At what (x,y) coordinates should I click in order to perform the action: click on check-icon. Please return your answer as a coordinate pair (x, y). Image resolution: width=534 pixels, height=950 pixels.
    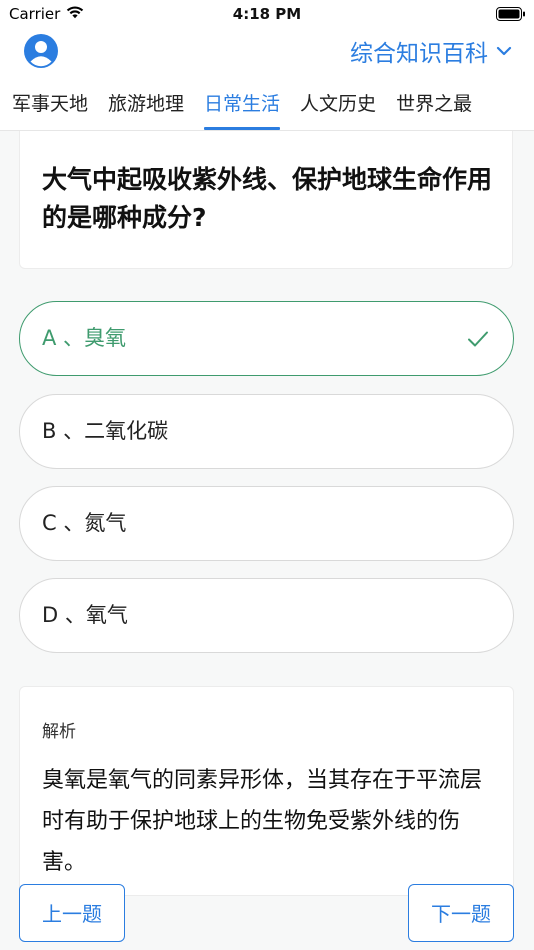
    Looking at the image, I should click on (478, 339).